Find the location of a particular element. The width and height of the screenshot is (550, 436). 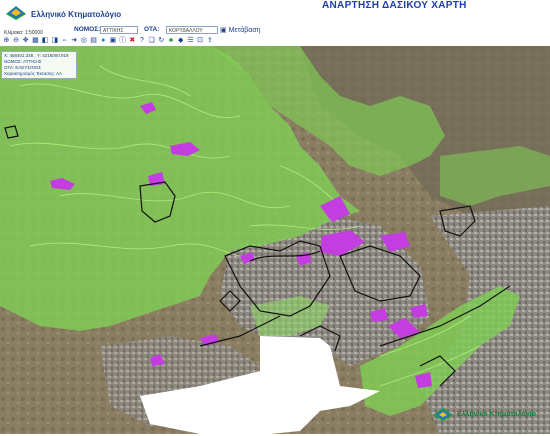

identify-icon: ➜ is located at coordinates (74, 40).